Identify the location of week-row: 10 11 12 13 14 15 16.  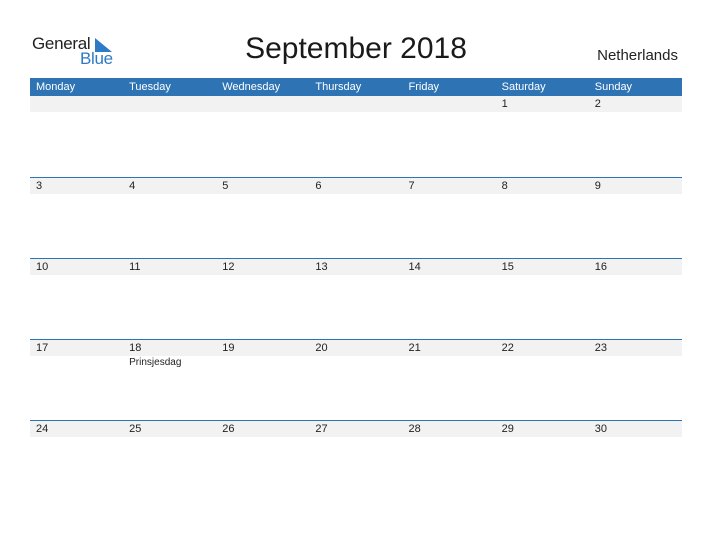
(356, 298).